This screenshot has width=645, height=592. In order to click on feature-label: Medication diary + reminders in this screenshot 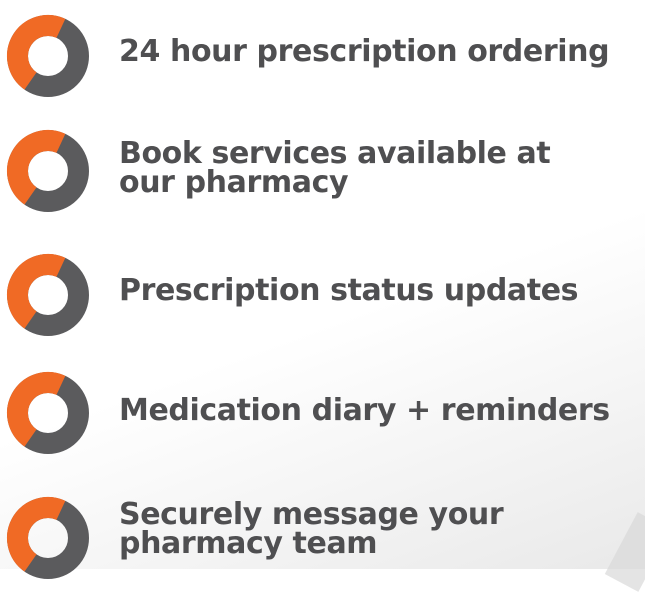, I will do `click(364, 410)`.